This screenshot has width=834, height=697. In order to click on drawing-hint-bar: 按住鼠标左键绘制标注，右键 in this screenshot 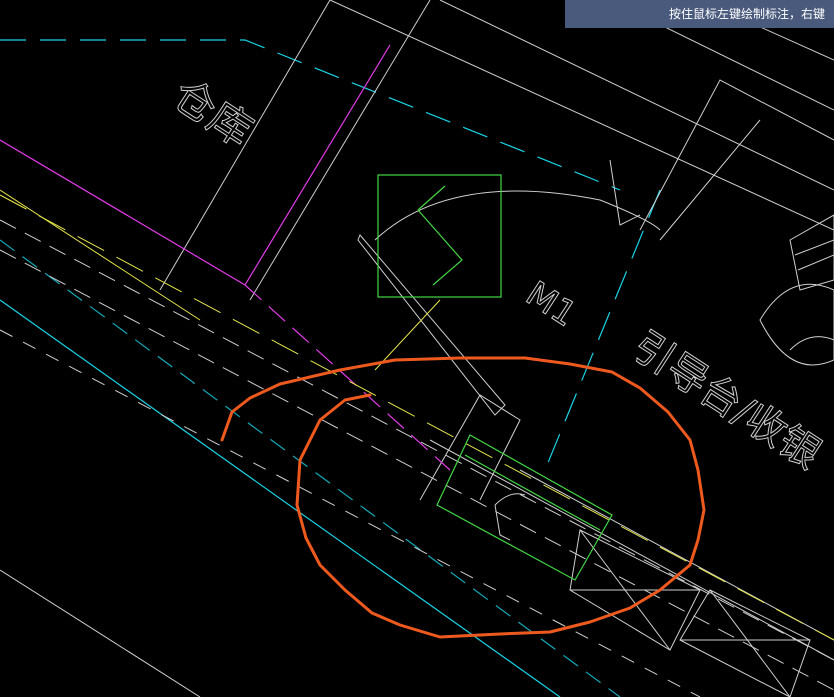, I will do `click(699, 14)`.